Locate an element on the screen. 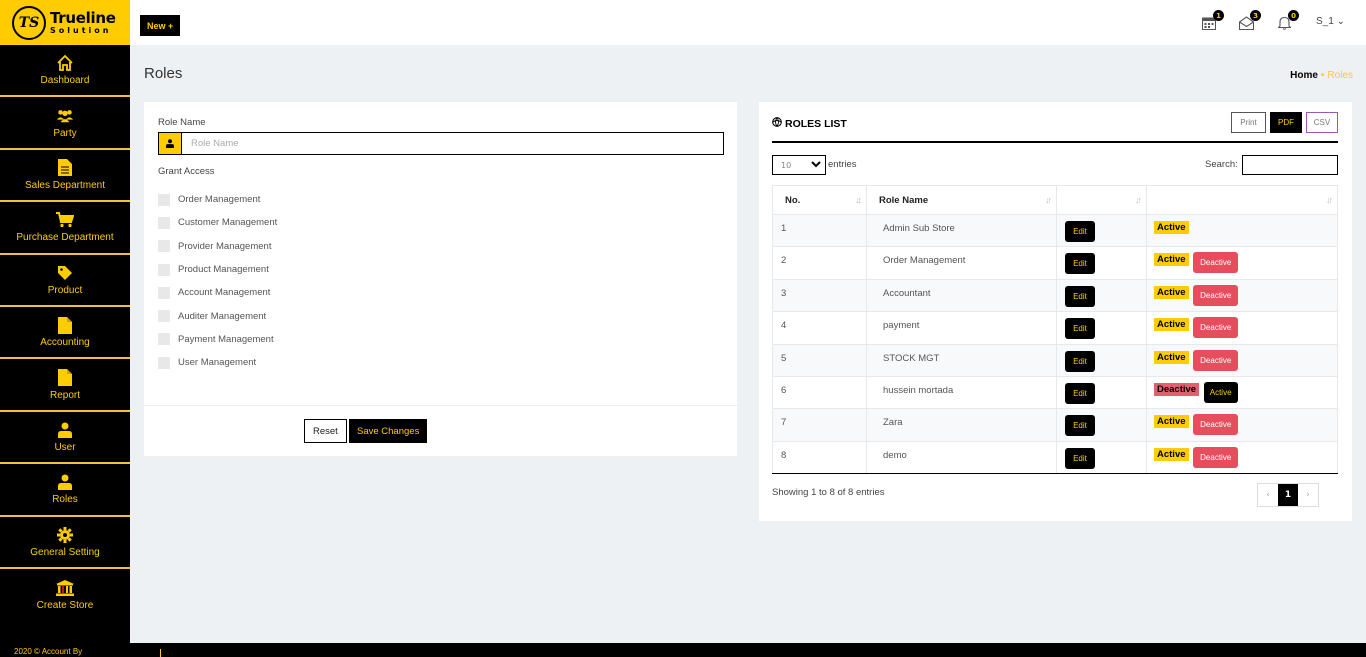 The height and width of the screenshot is (657, 1366). activate-button: Active is located at coordinates (1220, 392).